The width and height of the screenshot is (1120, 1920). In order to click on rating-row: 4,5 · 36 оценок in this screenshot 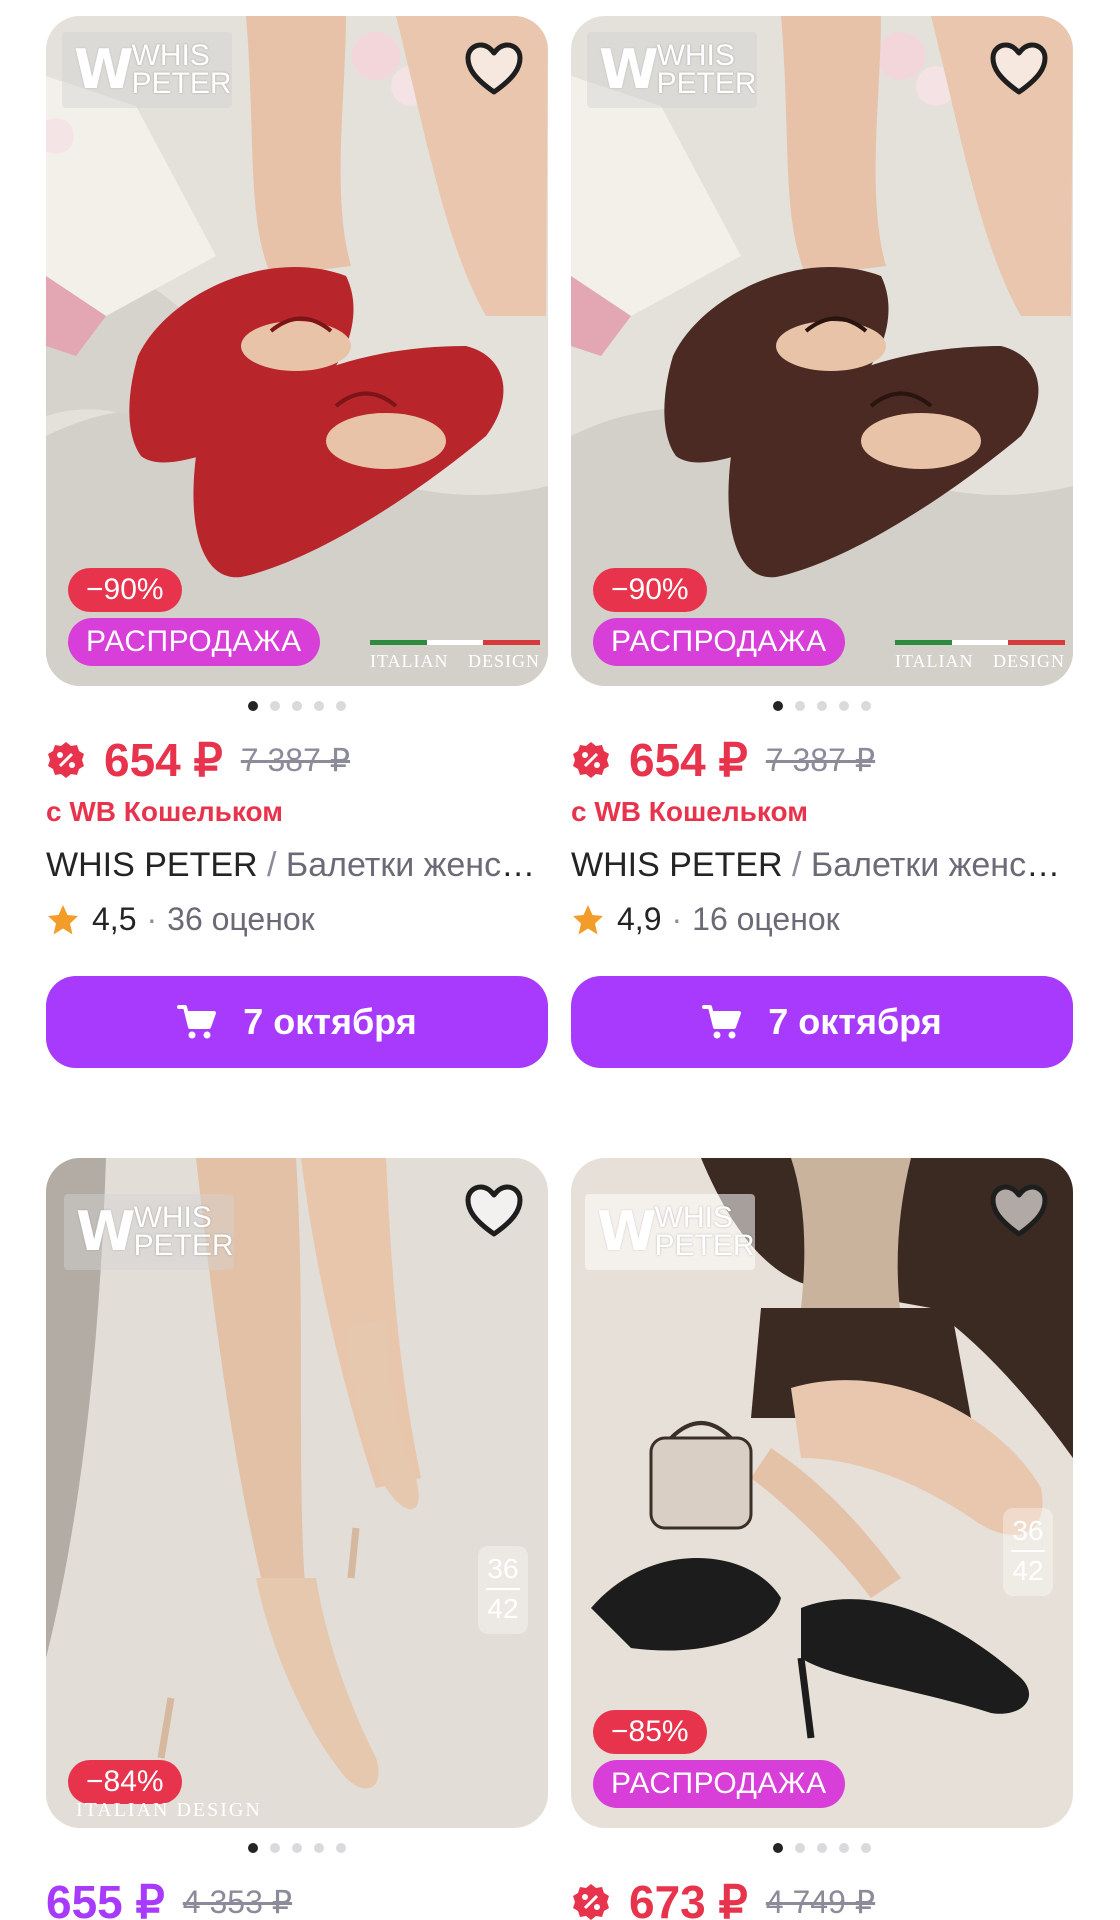, I will do `click(297, 919)`.